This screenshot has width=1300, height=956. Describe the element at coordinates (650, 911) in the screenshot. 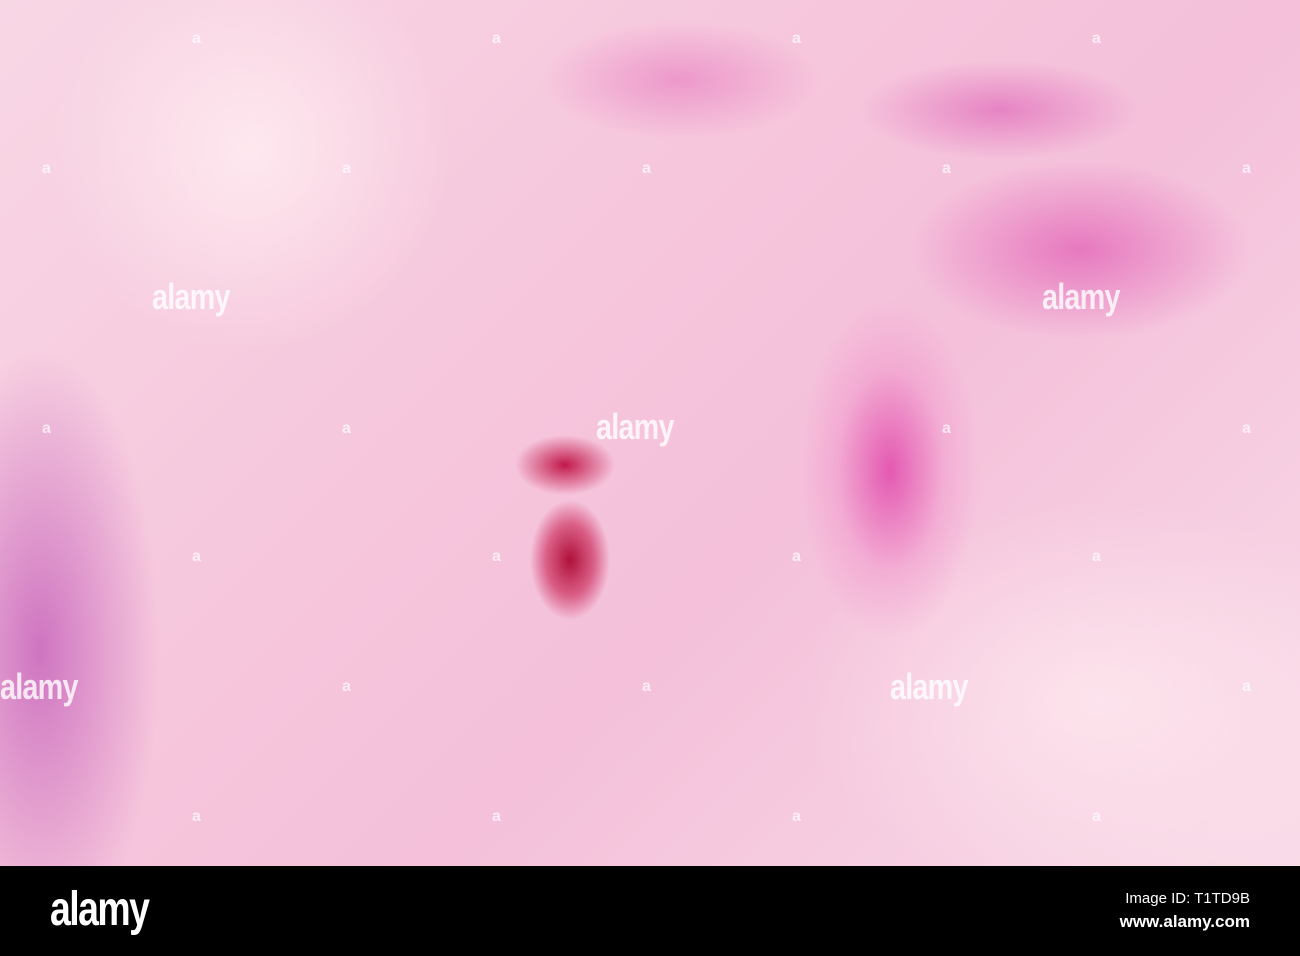

I see `footer-bar: alamy Image ID: T1TD9B www.alamy.com` at that location.